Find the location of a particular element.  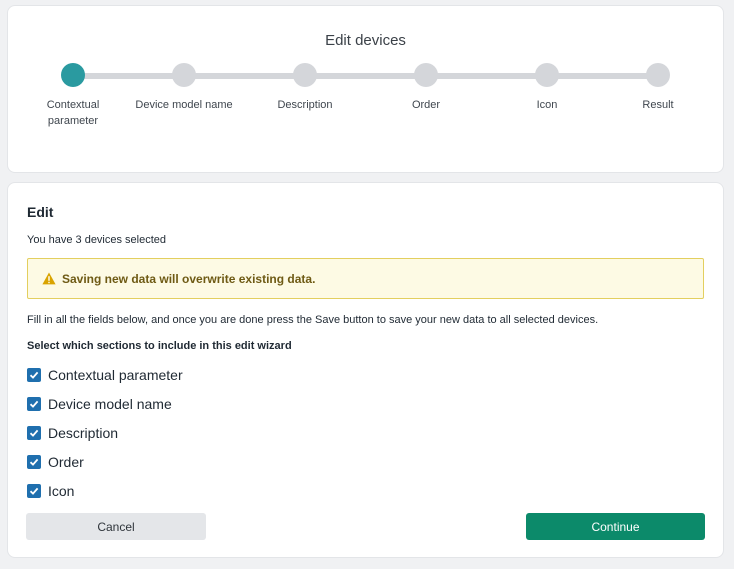

wizard-title: Edit devices is located at coordinates (365, 40).